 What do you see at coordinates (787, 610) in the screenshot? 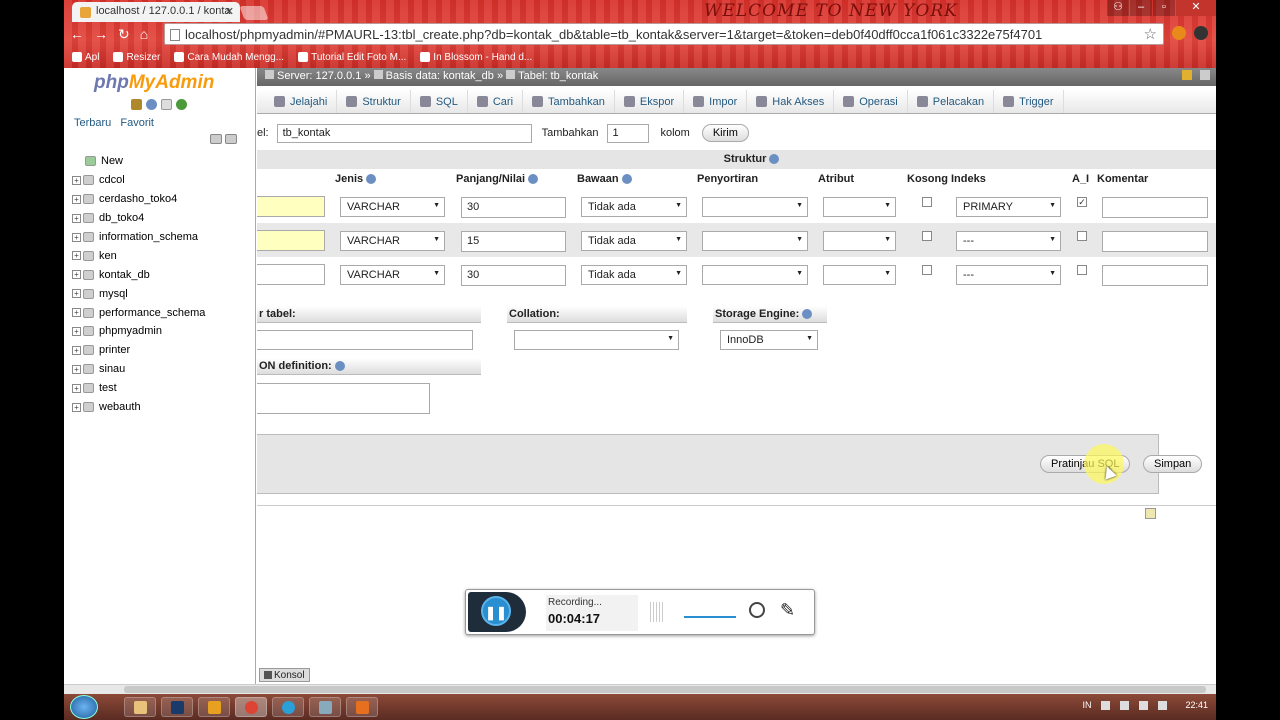
I see `pen-icon: ✎` at bounding box center [787, 610].